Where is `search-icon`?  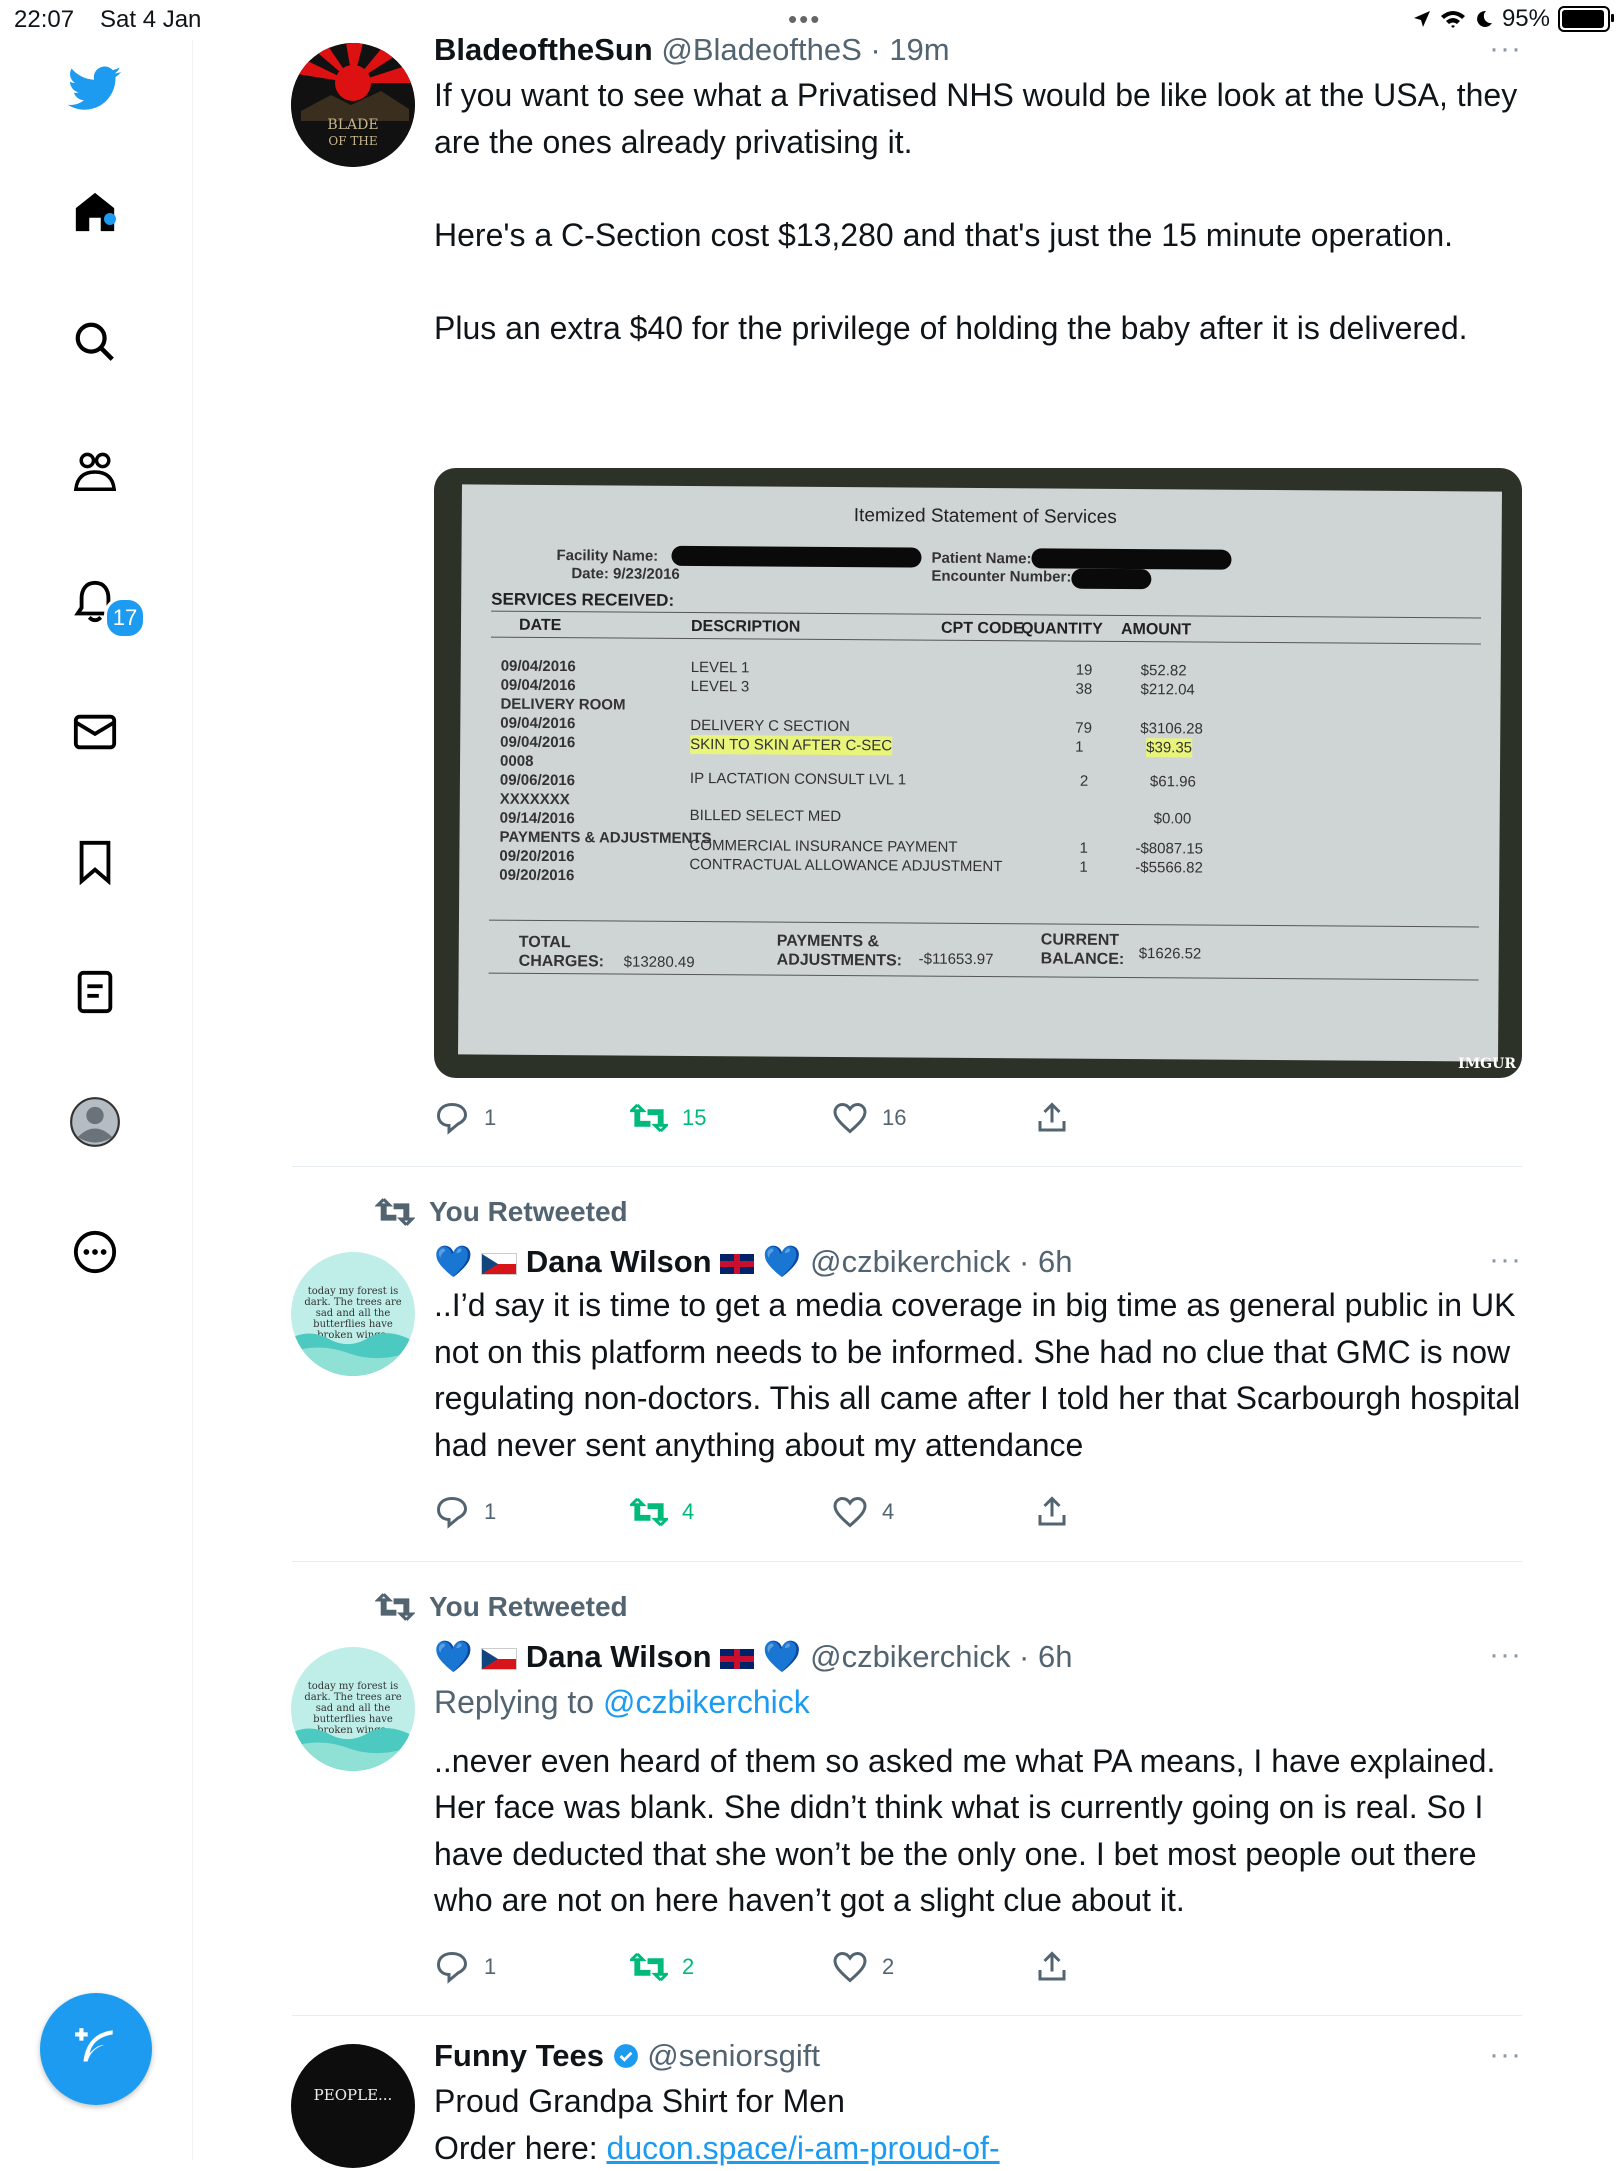 search-icon is located at coordinates (95, 342).